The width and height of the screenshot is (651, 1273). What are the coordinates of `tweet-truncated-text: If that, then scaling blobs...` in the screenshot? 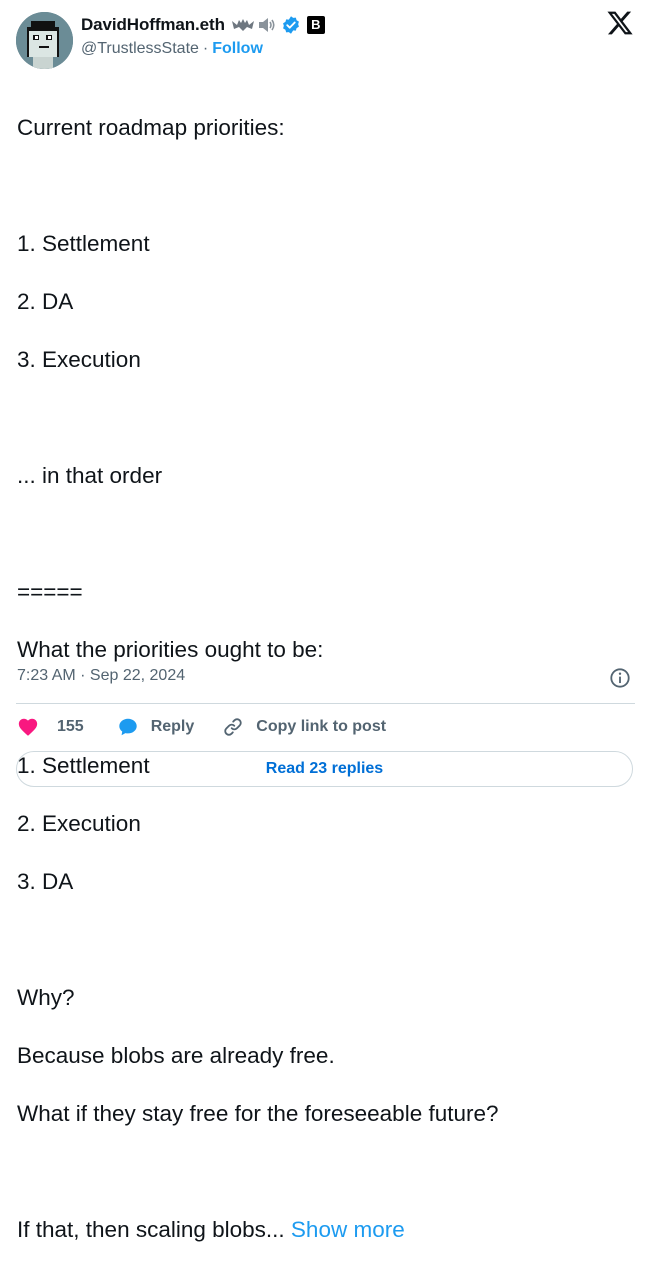 It's located at (154, 1229).